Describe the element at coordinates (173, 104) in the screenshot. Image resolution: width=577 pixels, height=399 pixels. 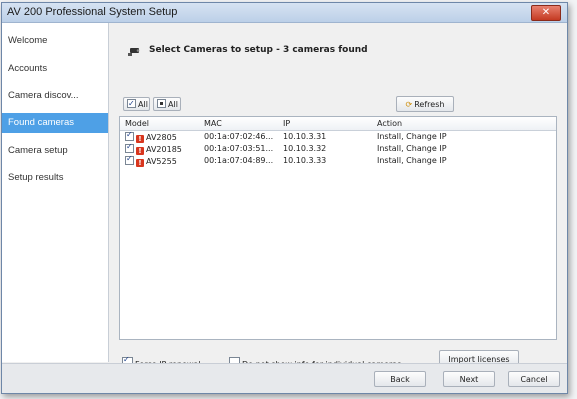
I see `select-all-mode-label: All` at that location.